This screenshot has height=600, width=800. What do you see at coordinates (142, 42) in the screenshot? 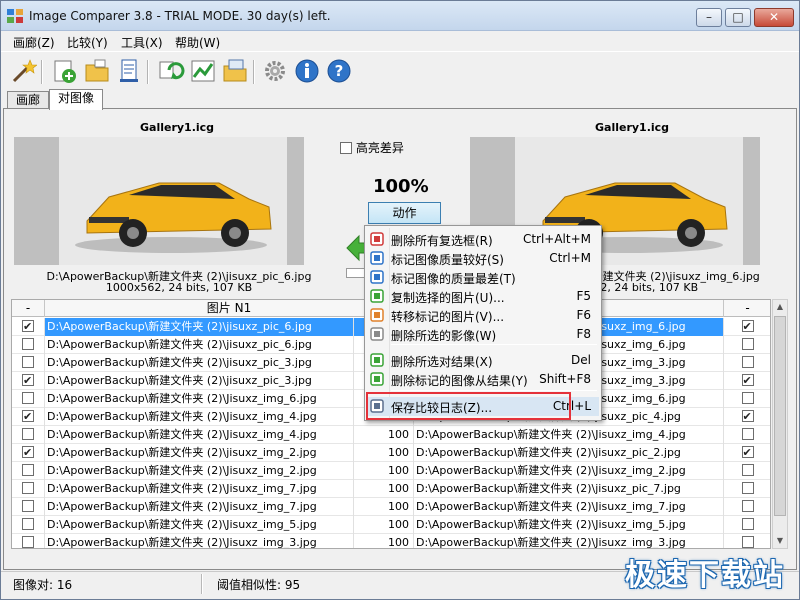
I see `menu-tools: 工具(X)` at bounding box center [142, 42].